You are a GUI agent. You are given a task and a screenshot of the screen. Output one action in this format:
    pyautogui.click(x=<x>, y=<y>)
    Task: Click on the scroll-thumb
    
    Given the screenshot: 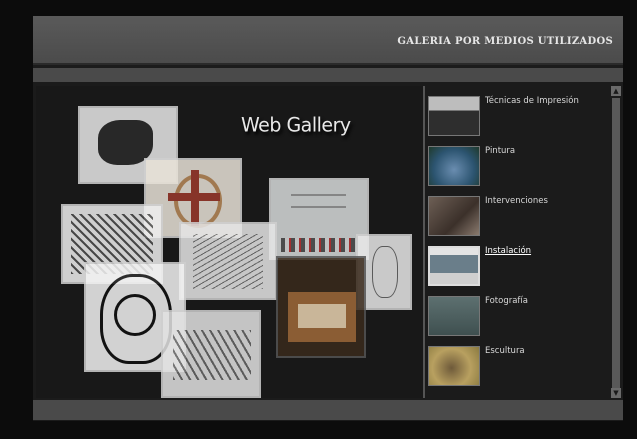 What is the action you would take?
    pyautogui.click(x=616, y=244)
    